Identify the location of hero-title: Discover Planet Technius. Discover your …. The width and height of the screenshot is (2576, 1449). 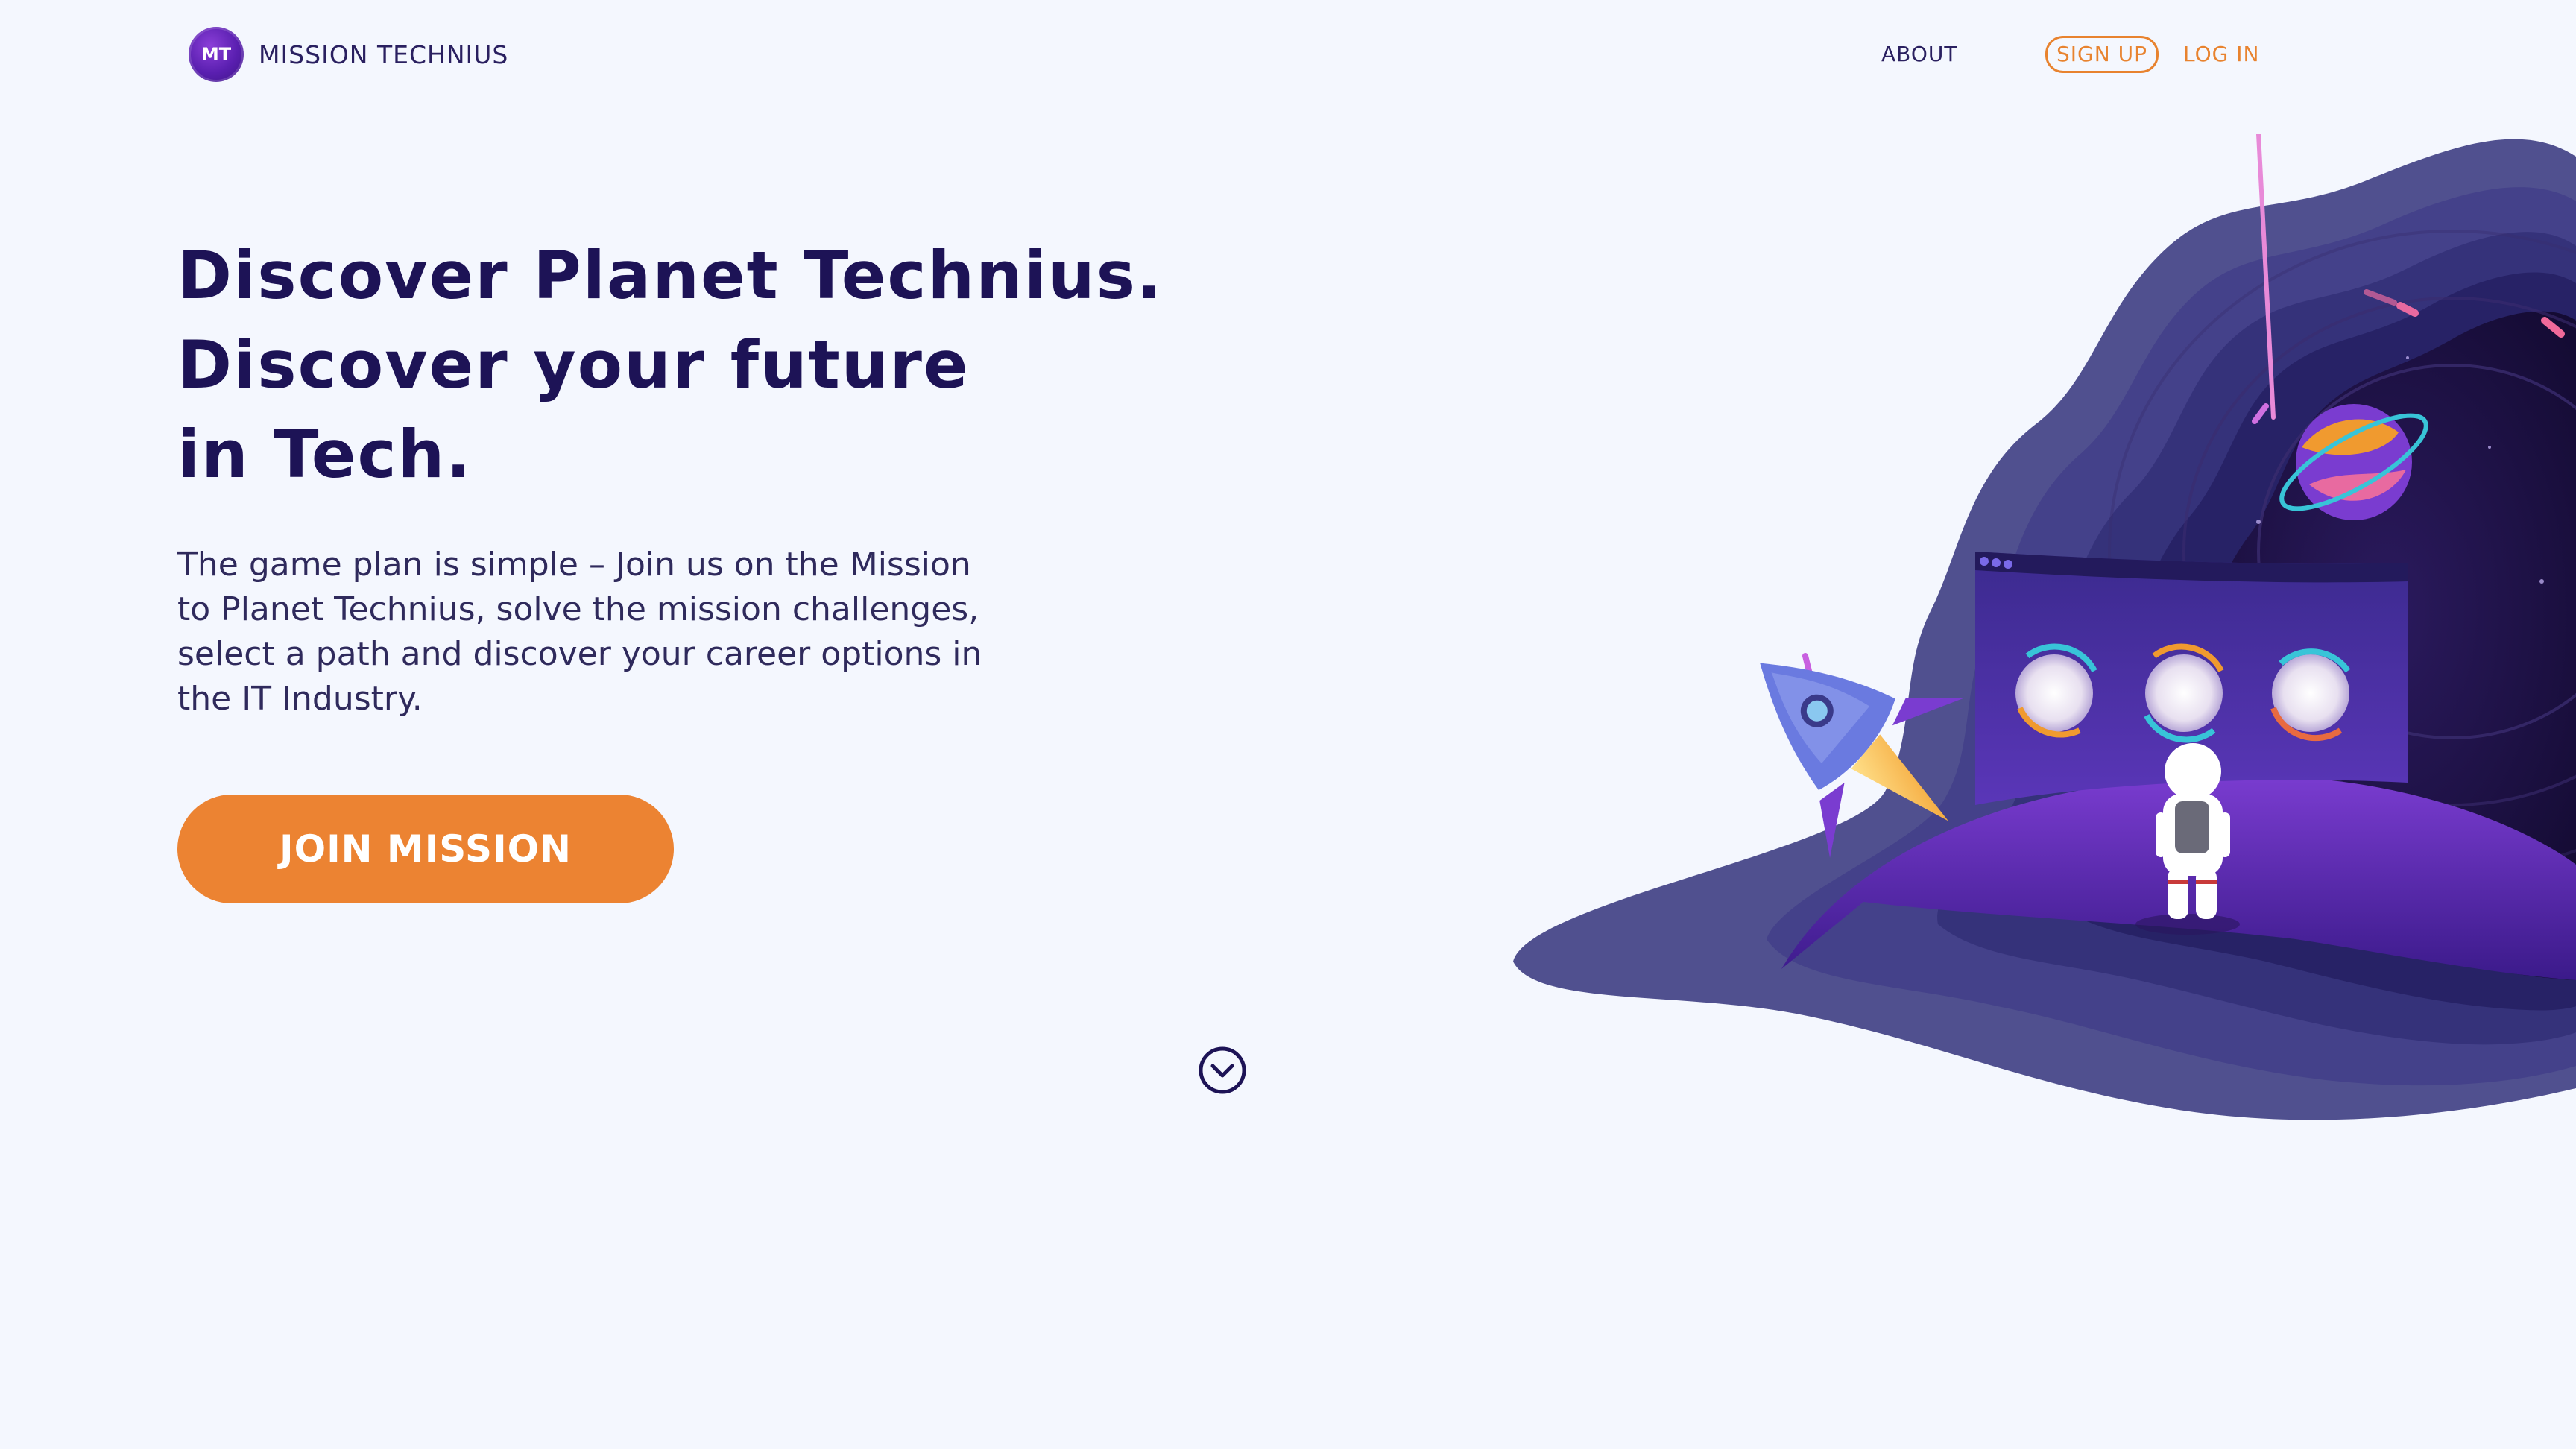
(699, 365).